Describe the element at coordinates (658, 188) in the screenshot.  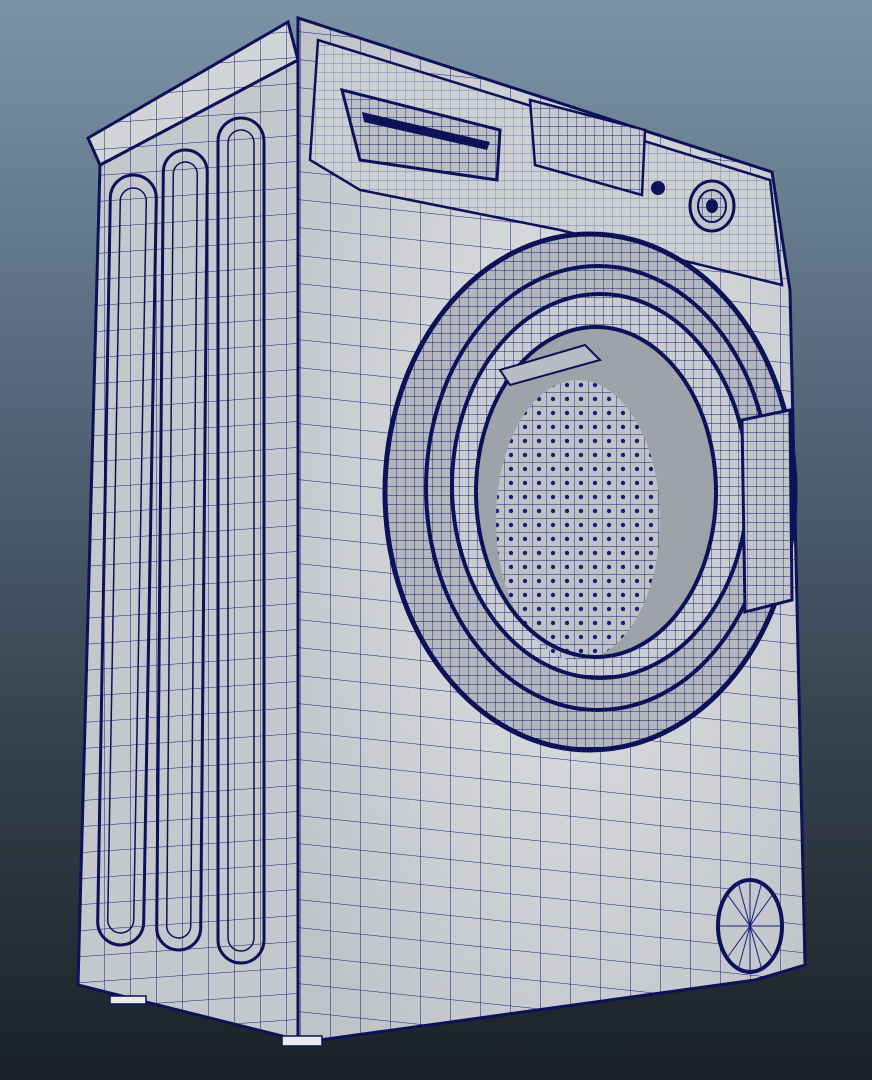
I see `status-led-icon` at that location.